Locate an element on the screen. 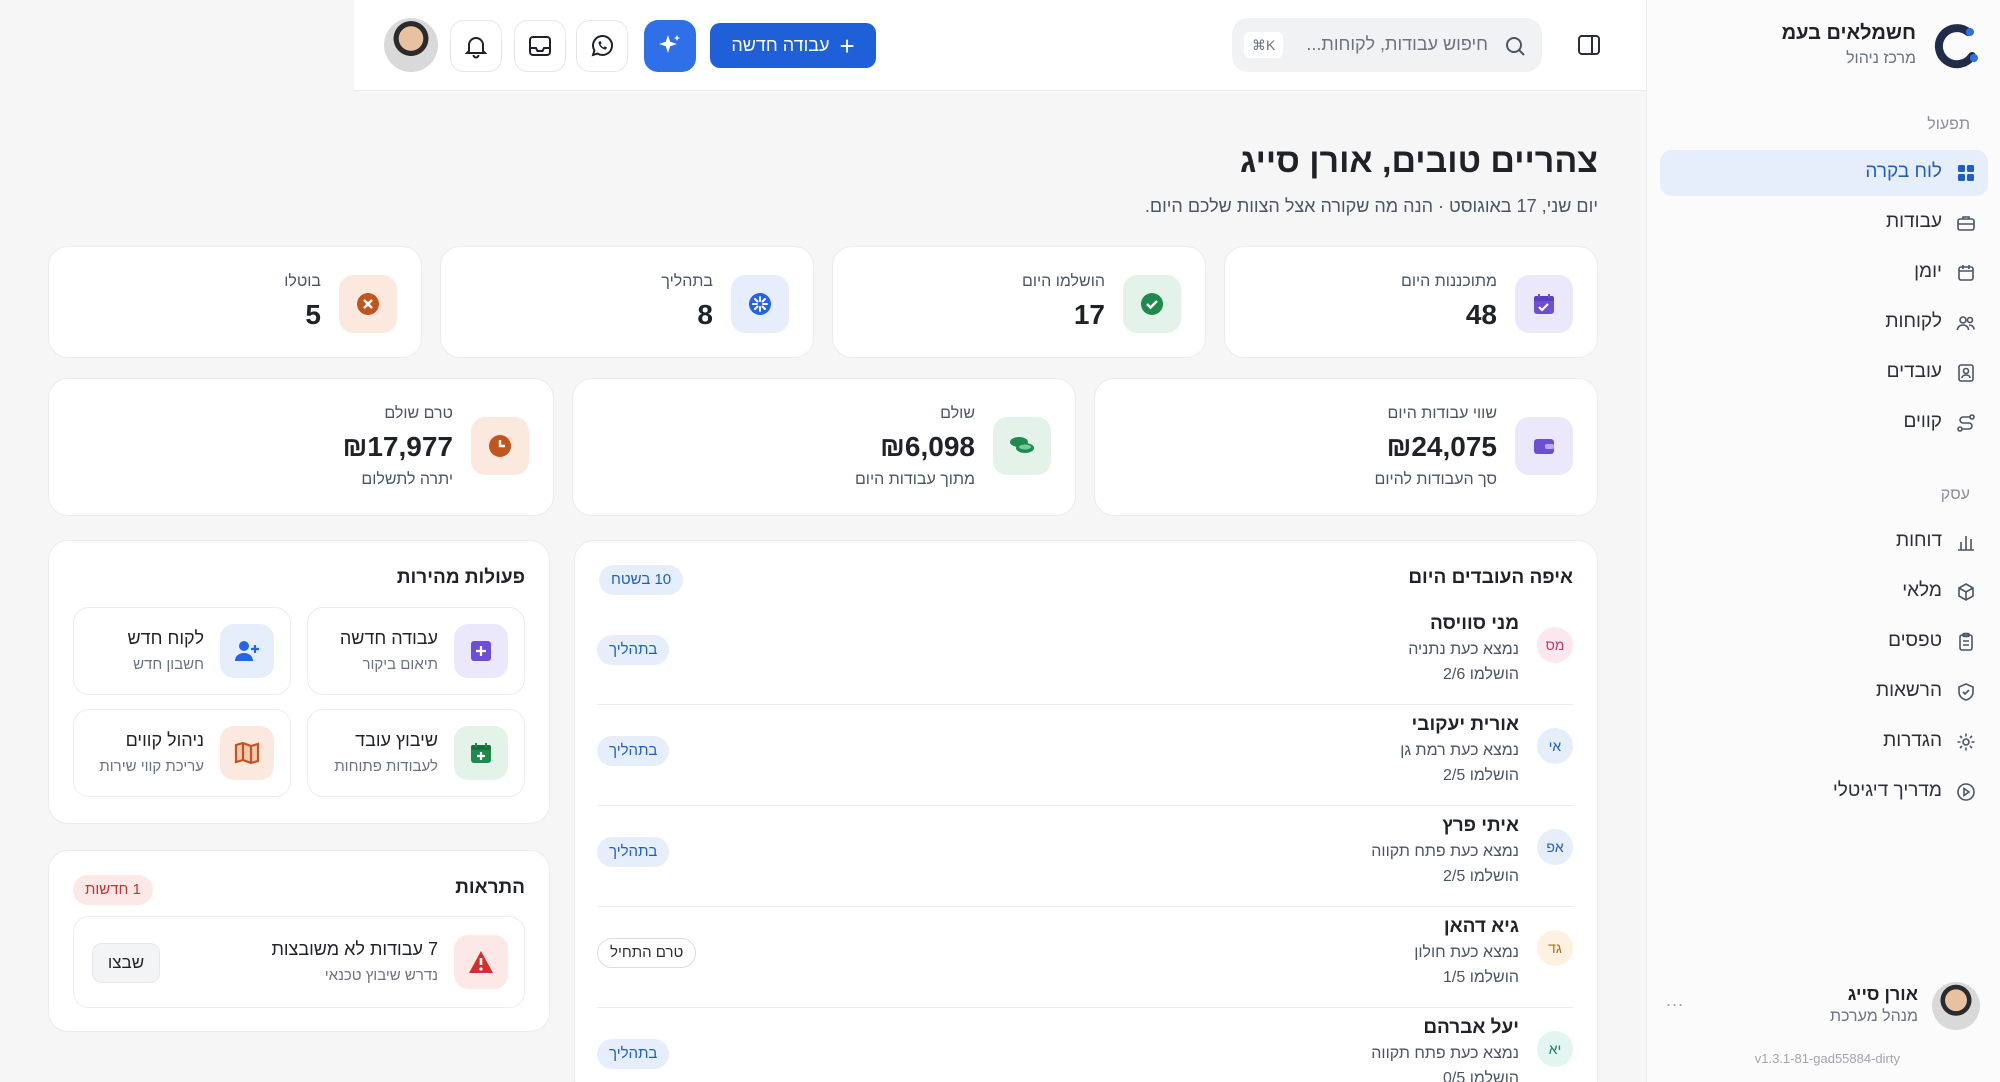 The width and height of the screenshot is (2000, 1082). stat-card-cancelled: בוטלו 5 is located at coordinates (235, 302).